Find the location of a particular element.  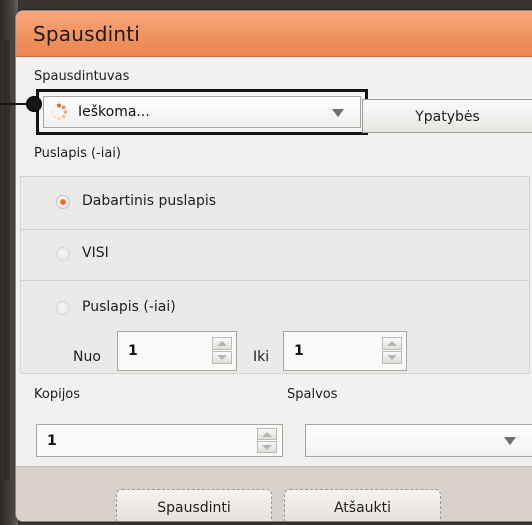

radio-all-pages is located at coordinates (63, 254).